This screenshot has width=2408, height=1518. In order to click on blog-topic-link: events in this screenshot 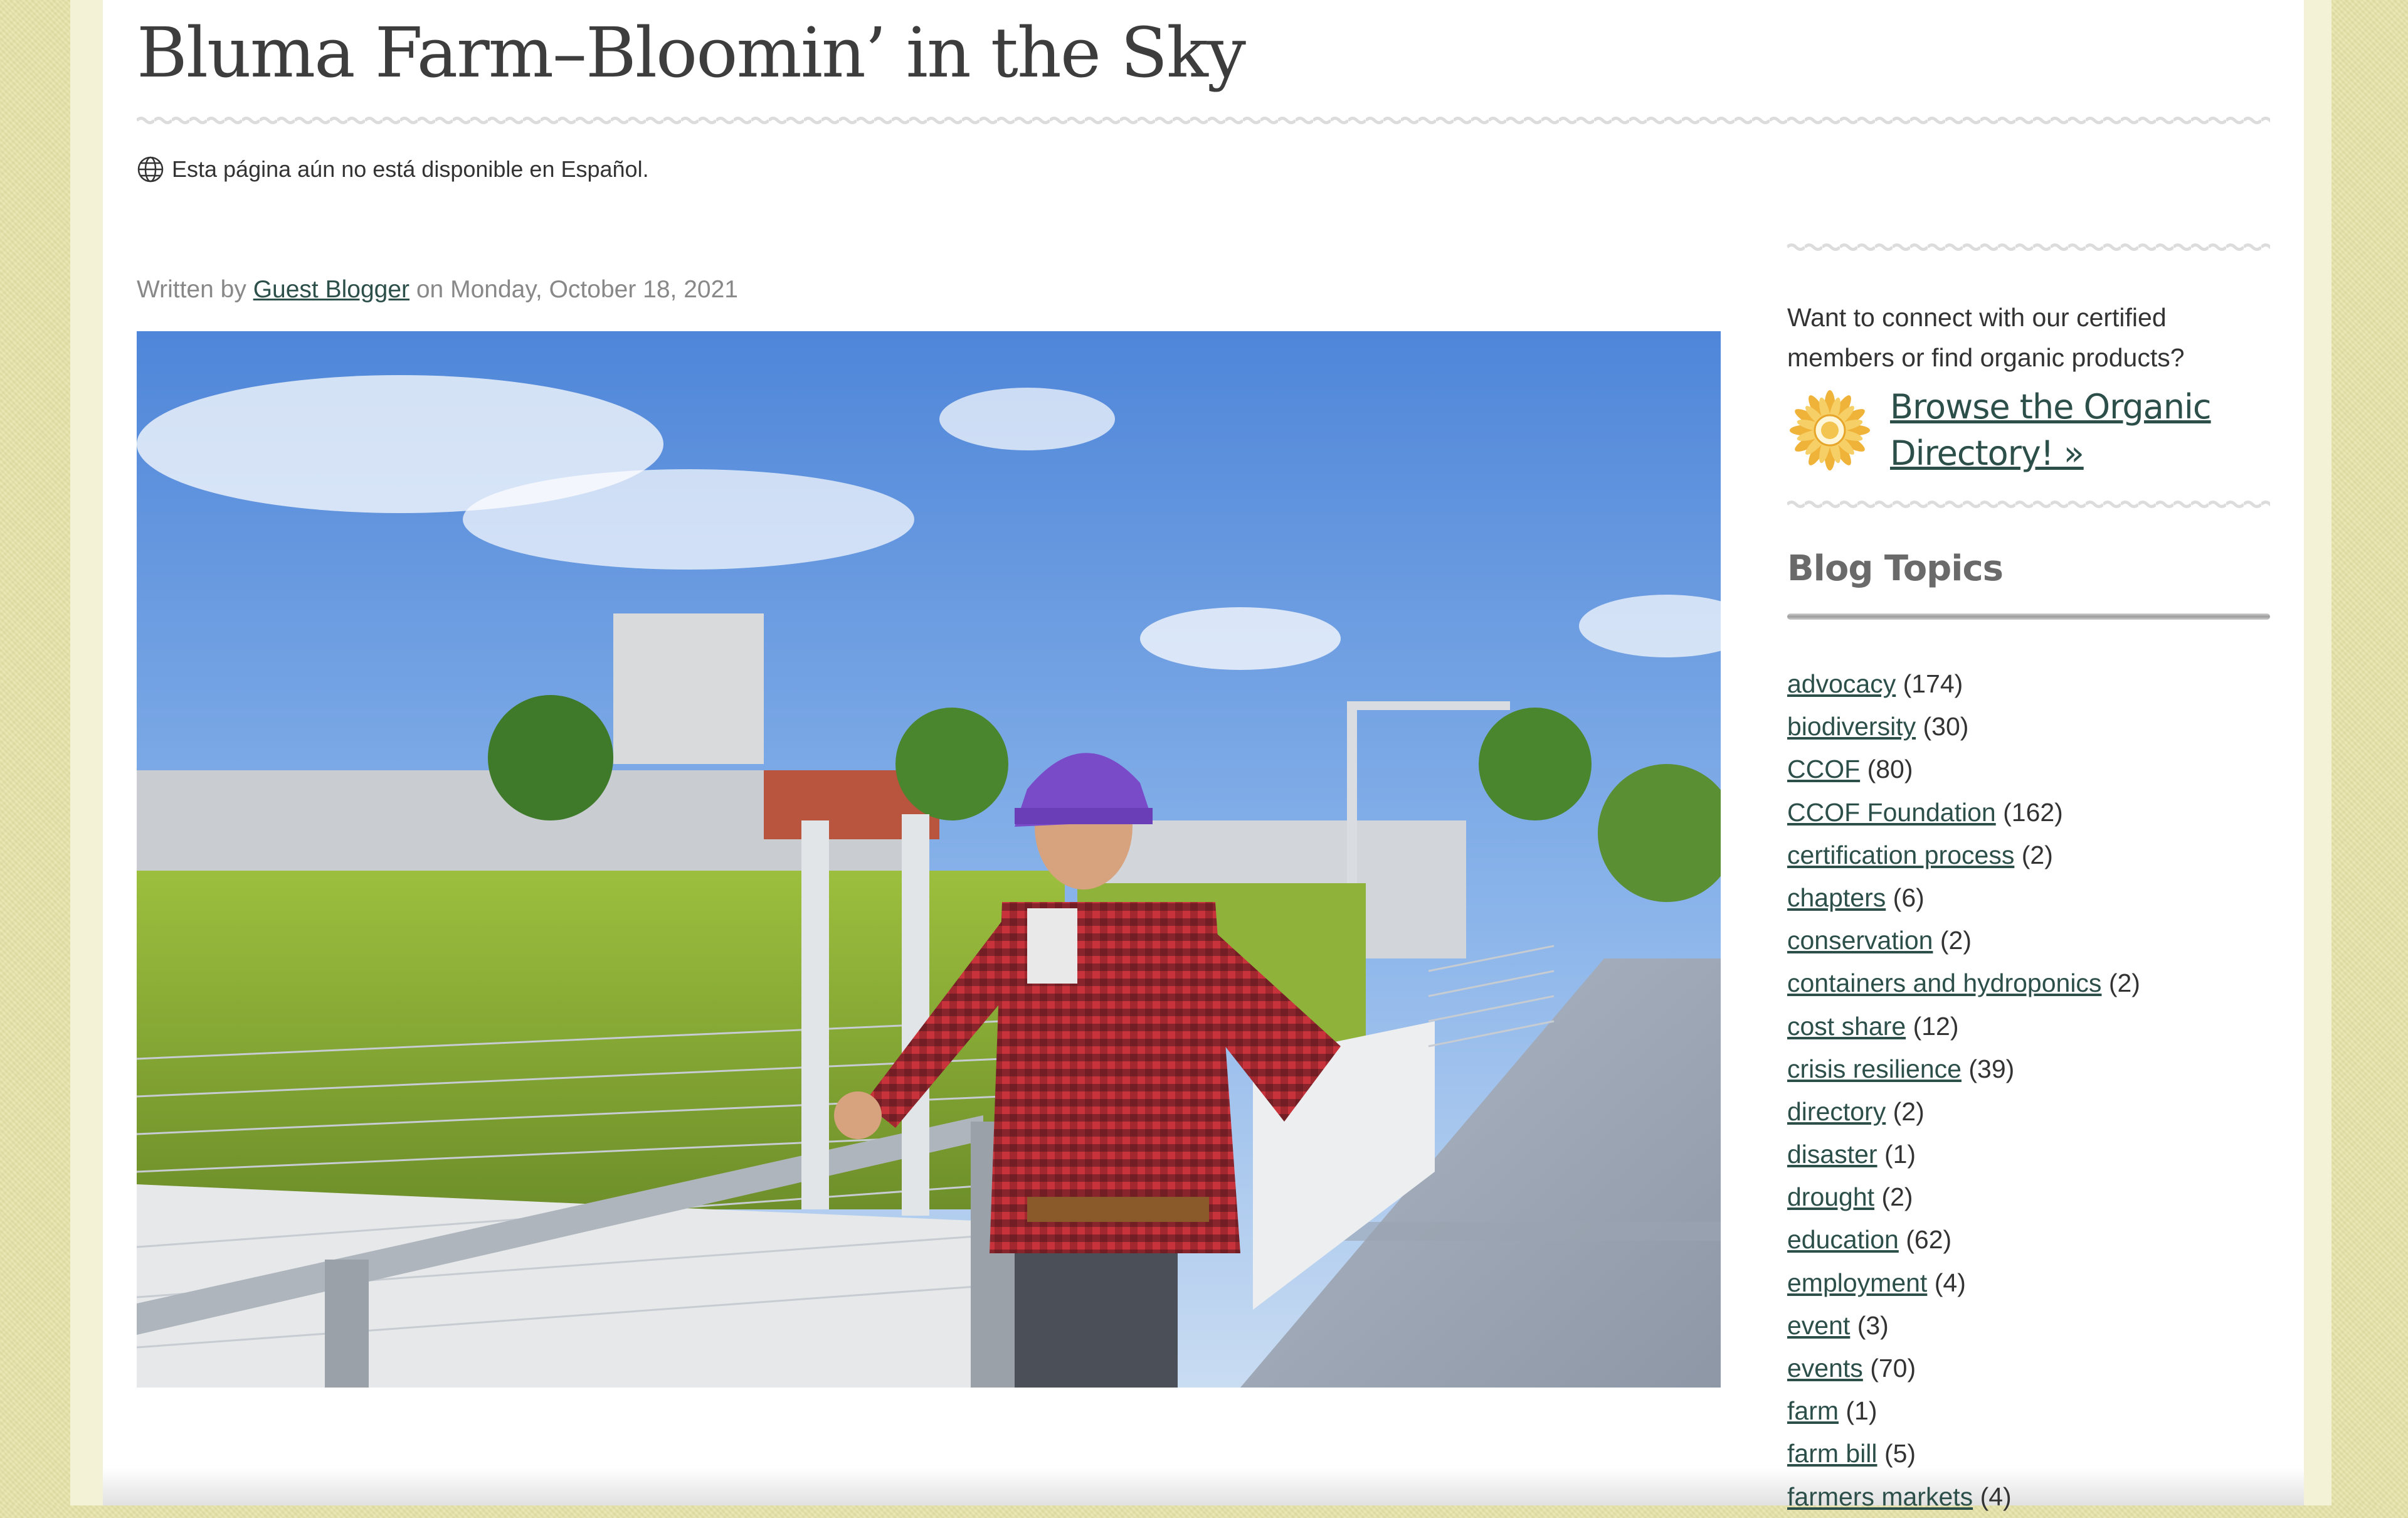, I will do `click(1825, 1368)`.